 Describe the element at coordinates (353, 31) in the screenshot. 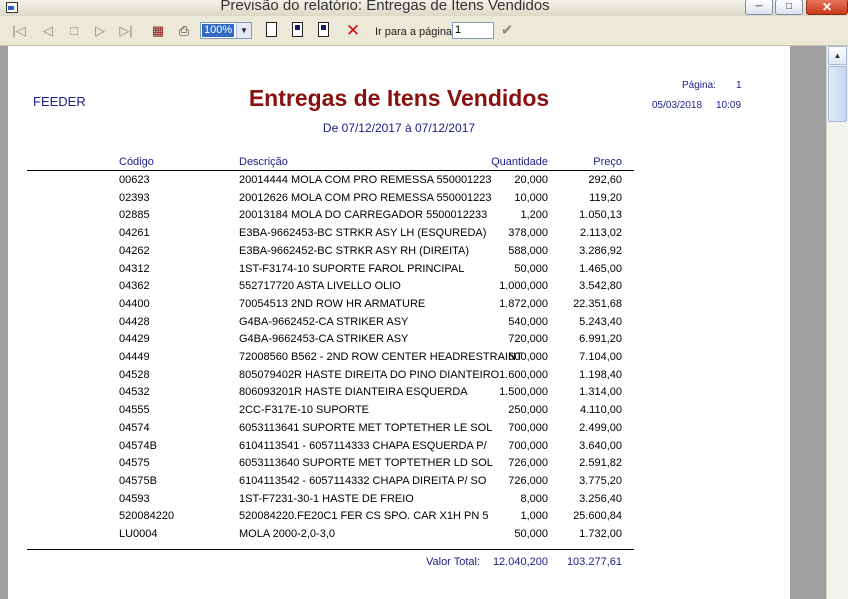

I see `close-report-icon: ✕` at that location.